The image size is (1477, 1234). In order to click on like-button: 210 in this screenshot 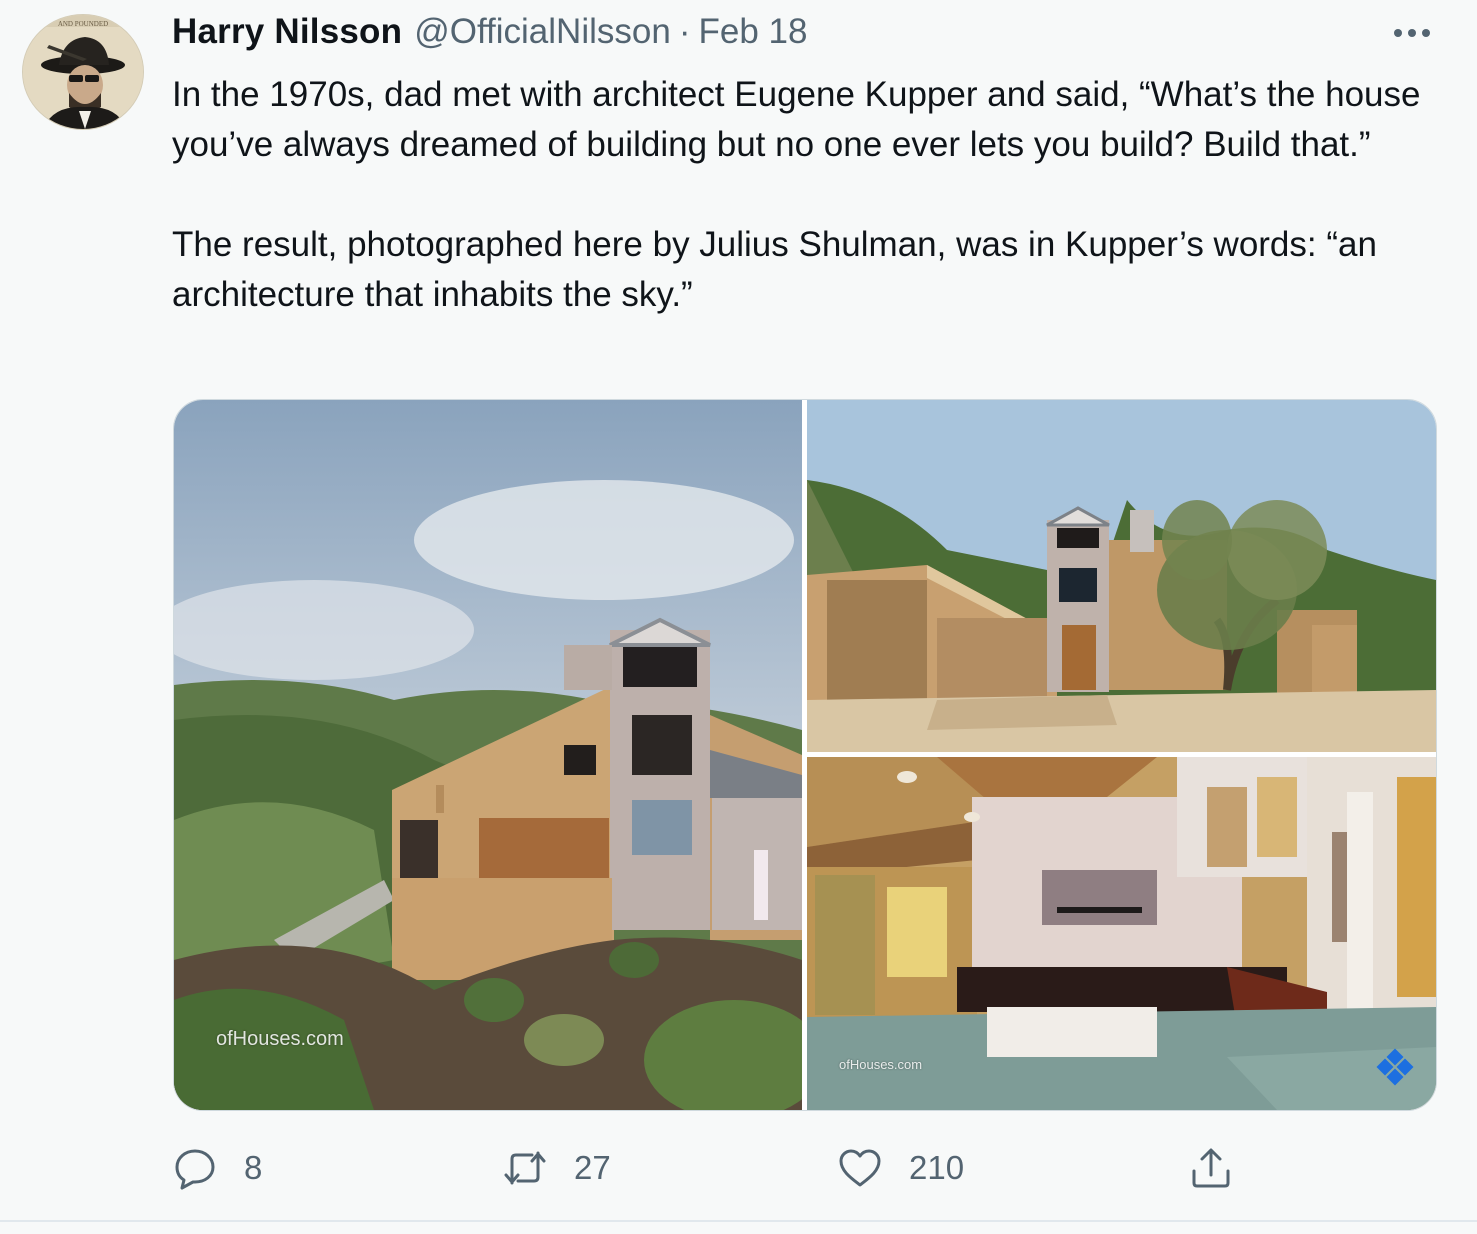, I will do `click(900, 1168)`.